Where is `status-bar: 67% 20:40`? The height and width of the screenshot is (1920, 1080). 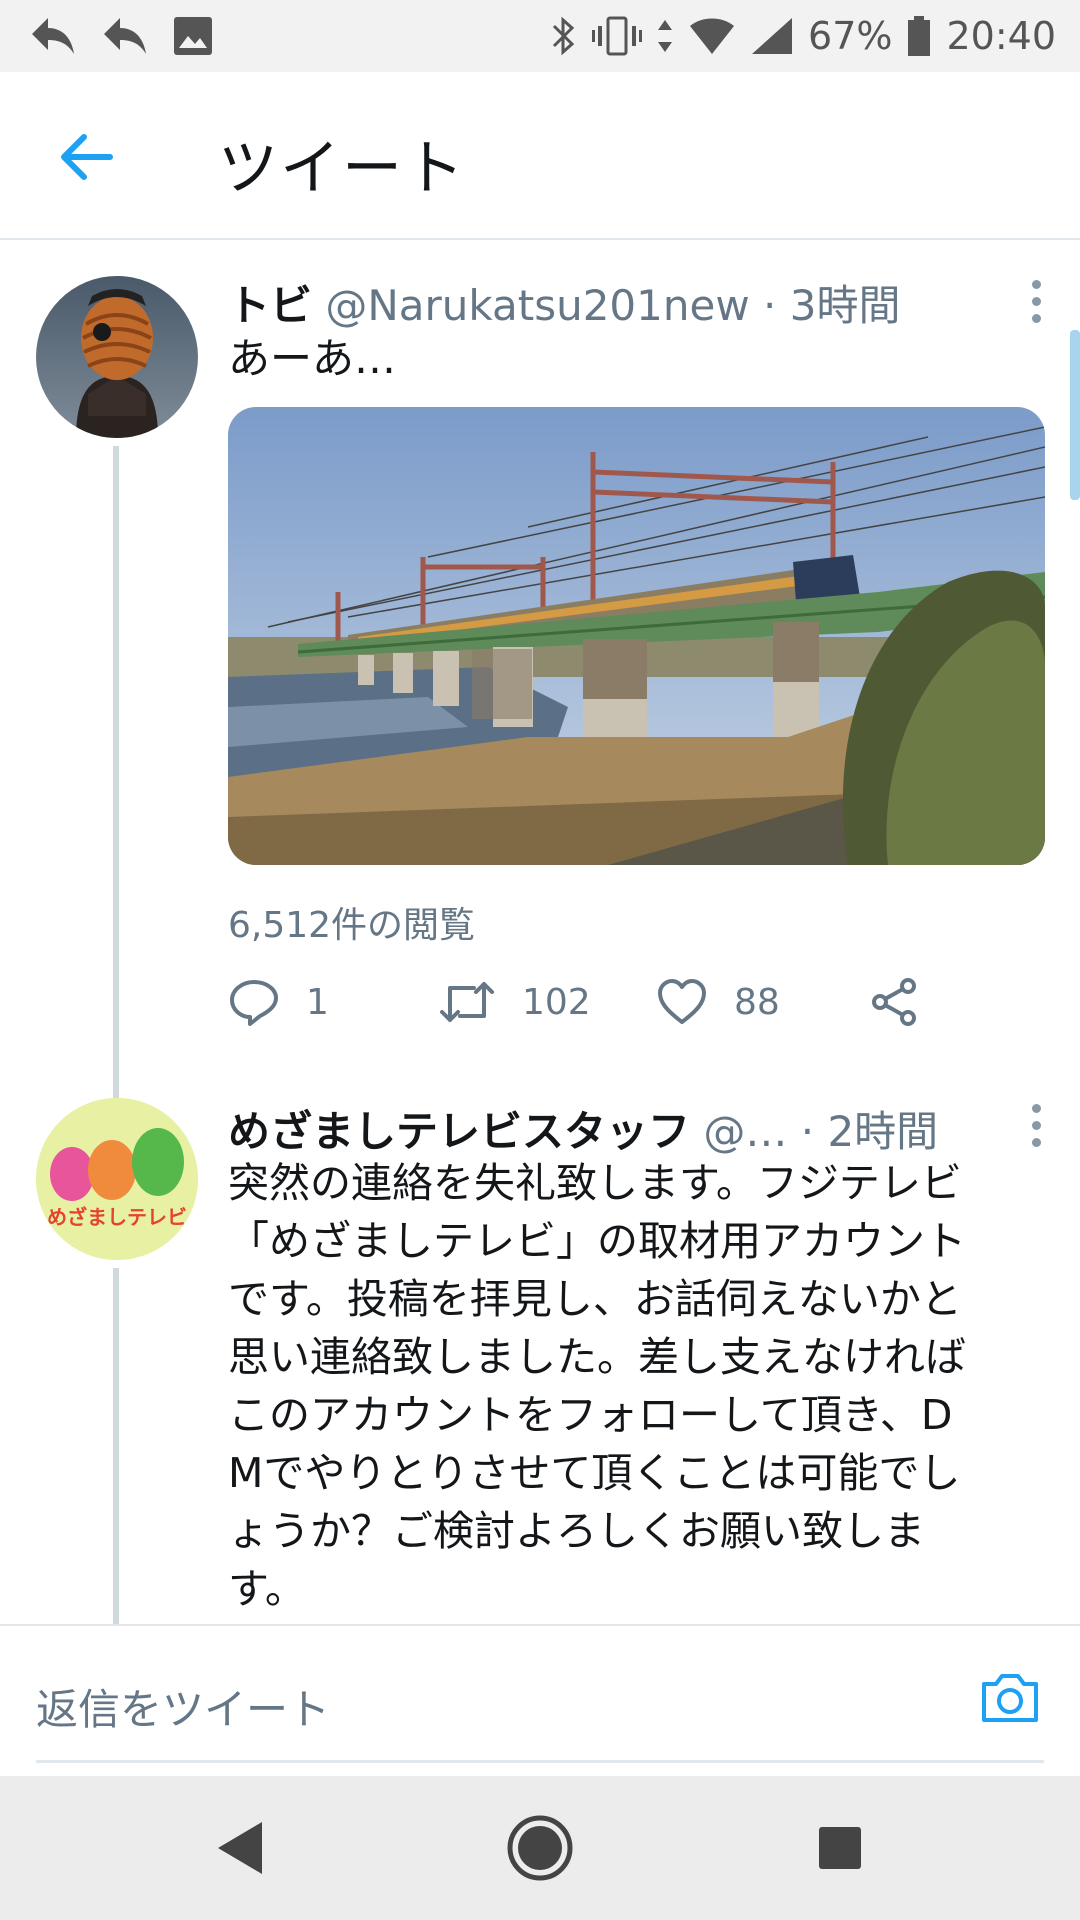 status-bar: 67% 20:40 is located at coordinates (540, 36).